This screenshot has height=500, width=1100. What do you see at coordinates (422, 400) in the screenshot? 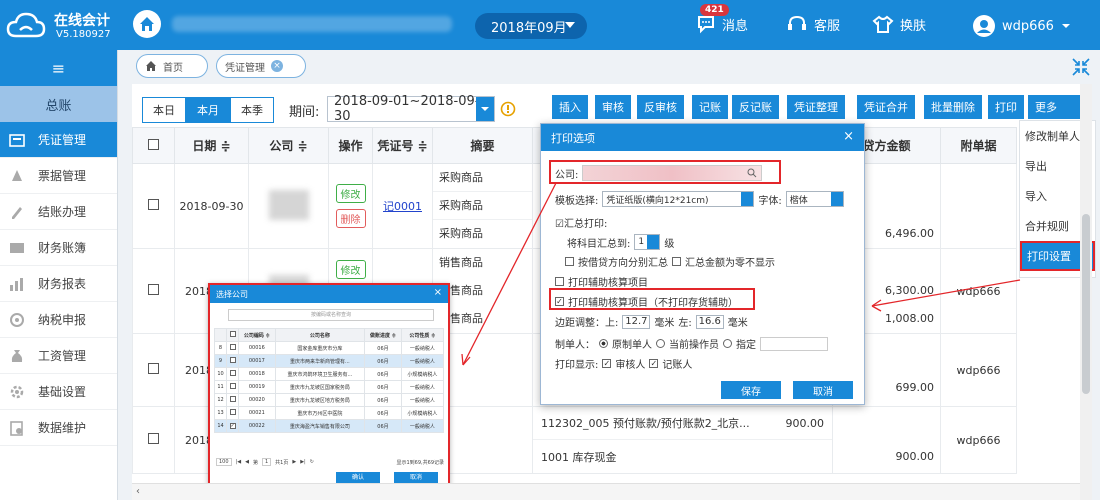
I see `company-type: 一般纳税人` at bounding box center [422, 400].